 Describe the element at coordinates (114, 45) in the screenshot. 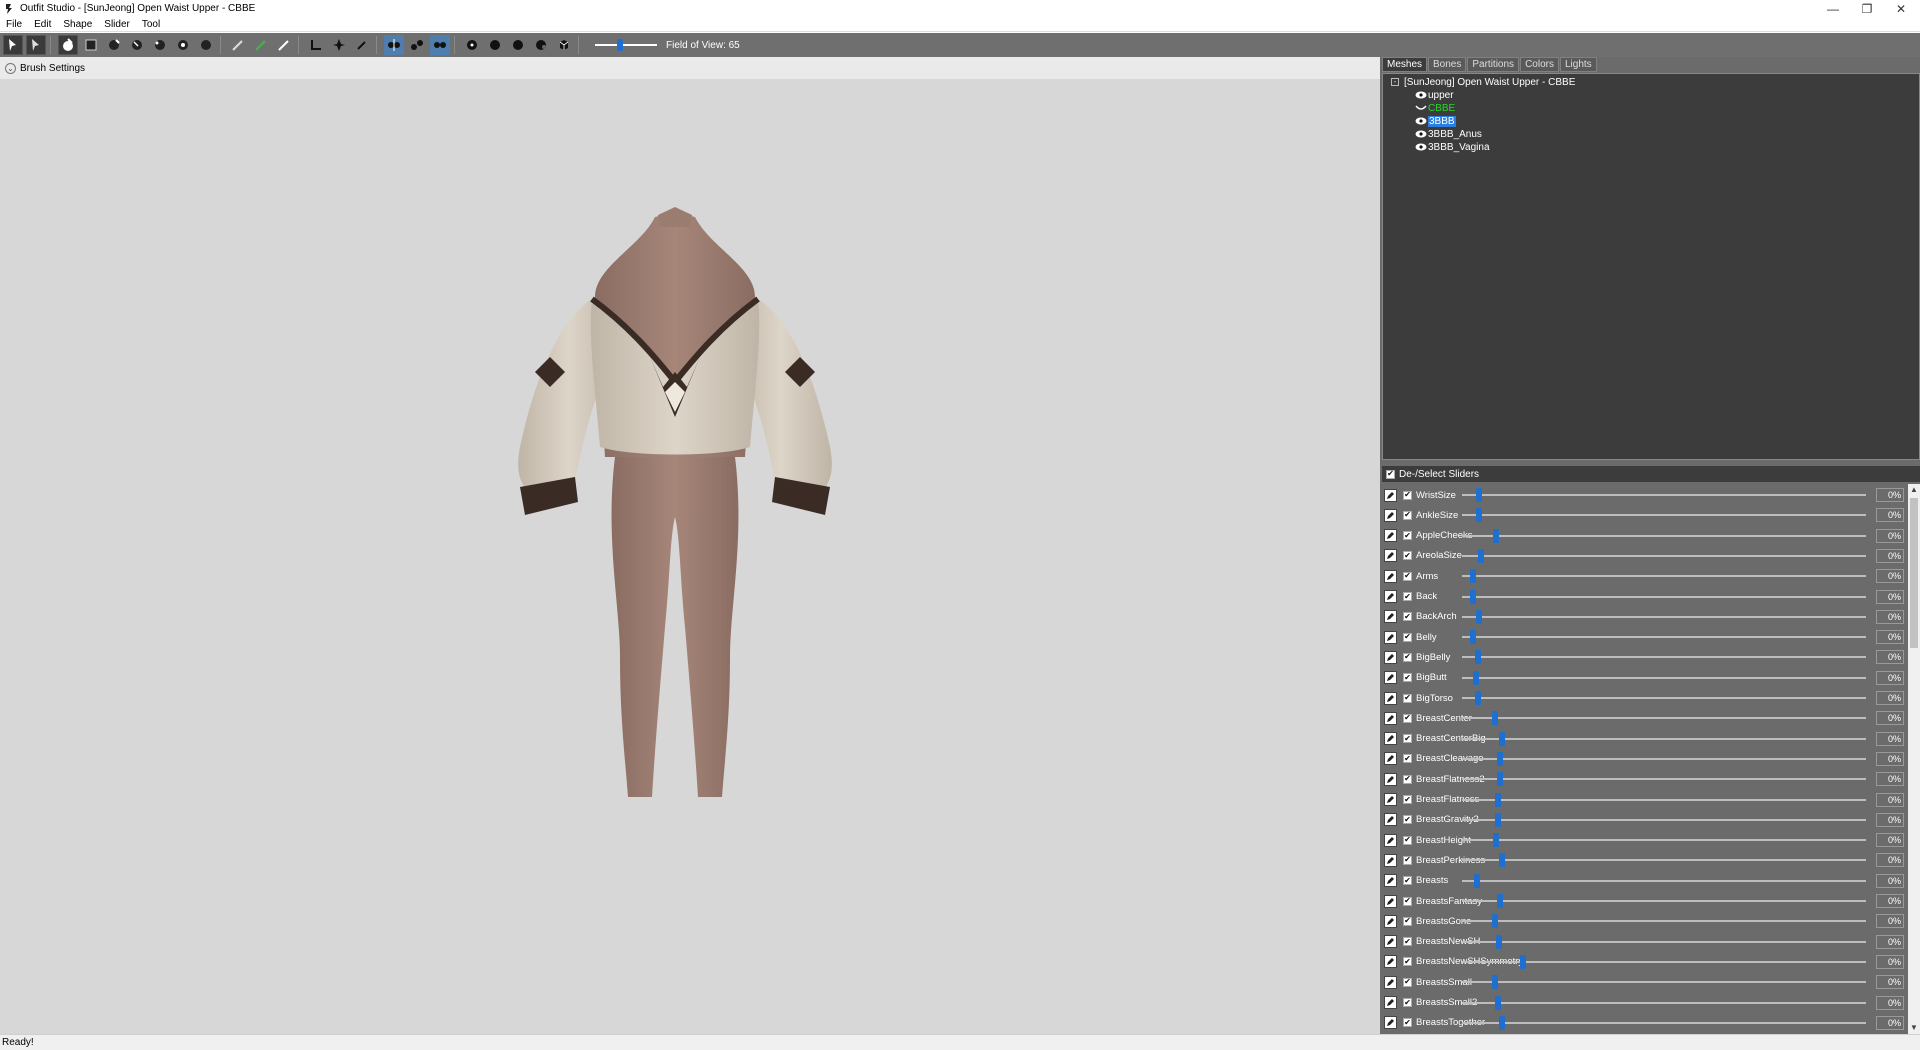

I see `deflate-brush-button` at that location.